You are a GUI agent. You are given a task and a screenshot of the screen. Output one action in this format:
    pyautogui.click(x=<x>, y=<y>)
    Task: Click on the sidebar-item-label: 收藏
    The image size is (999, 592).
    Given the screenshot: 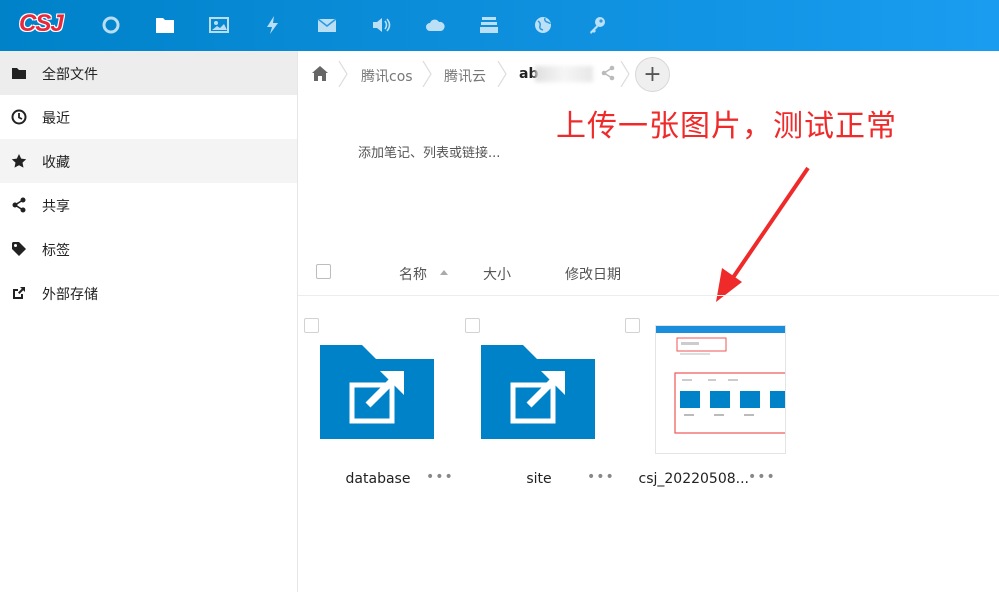 What is the action you would take?
    pyautogui.click(x=56, y=163)
    